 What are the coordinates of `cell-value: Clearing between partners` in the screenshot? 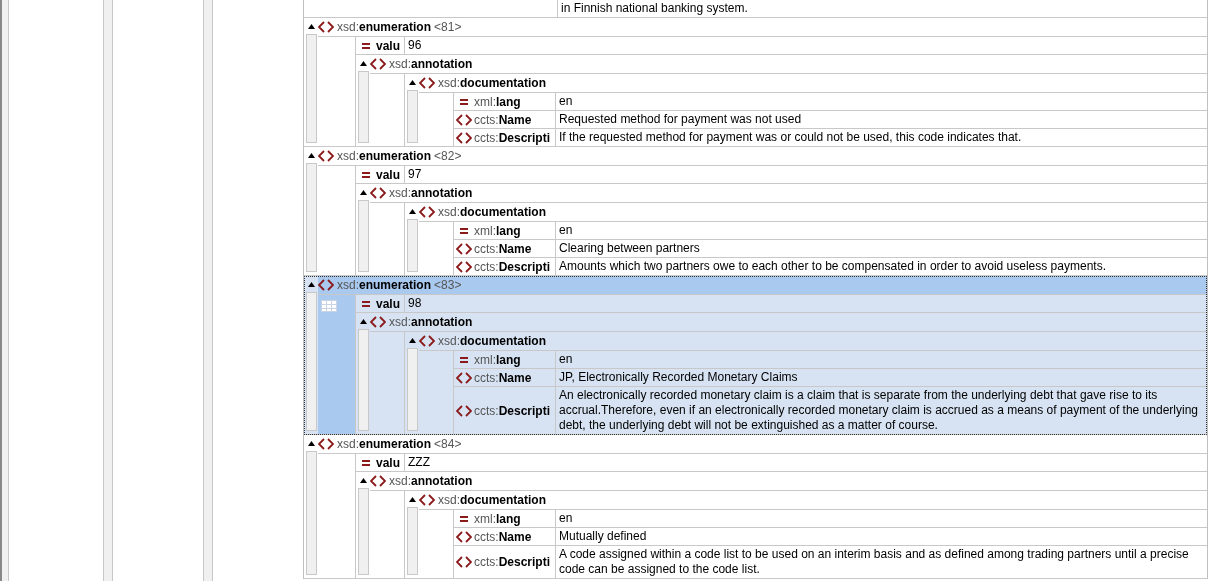 It's located at (629, 248).